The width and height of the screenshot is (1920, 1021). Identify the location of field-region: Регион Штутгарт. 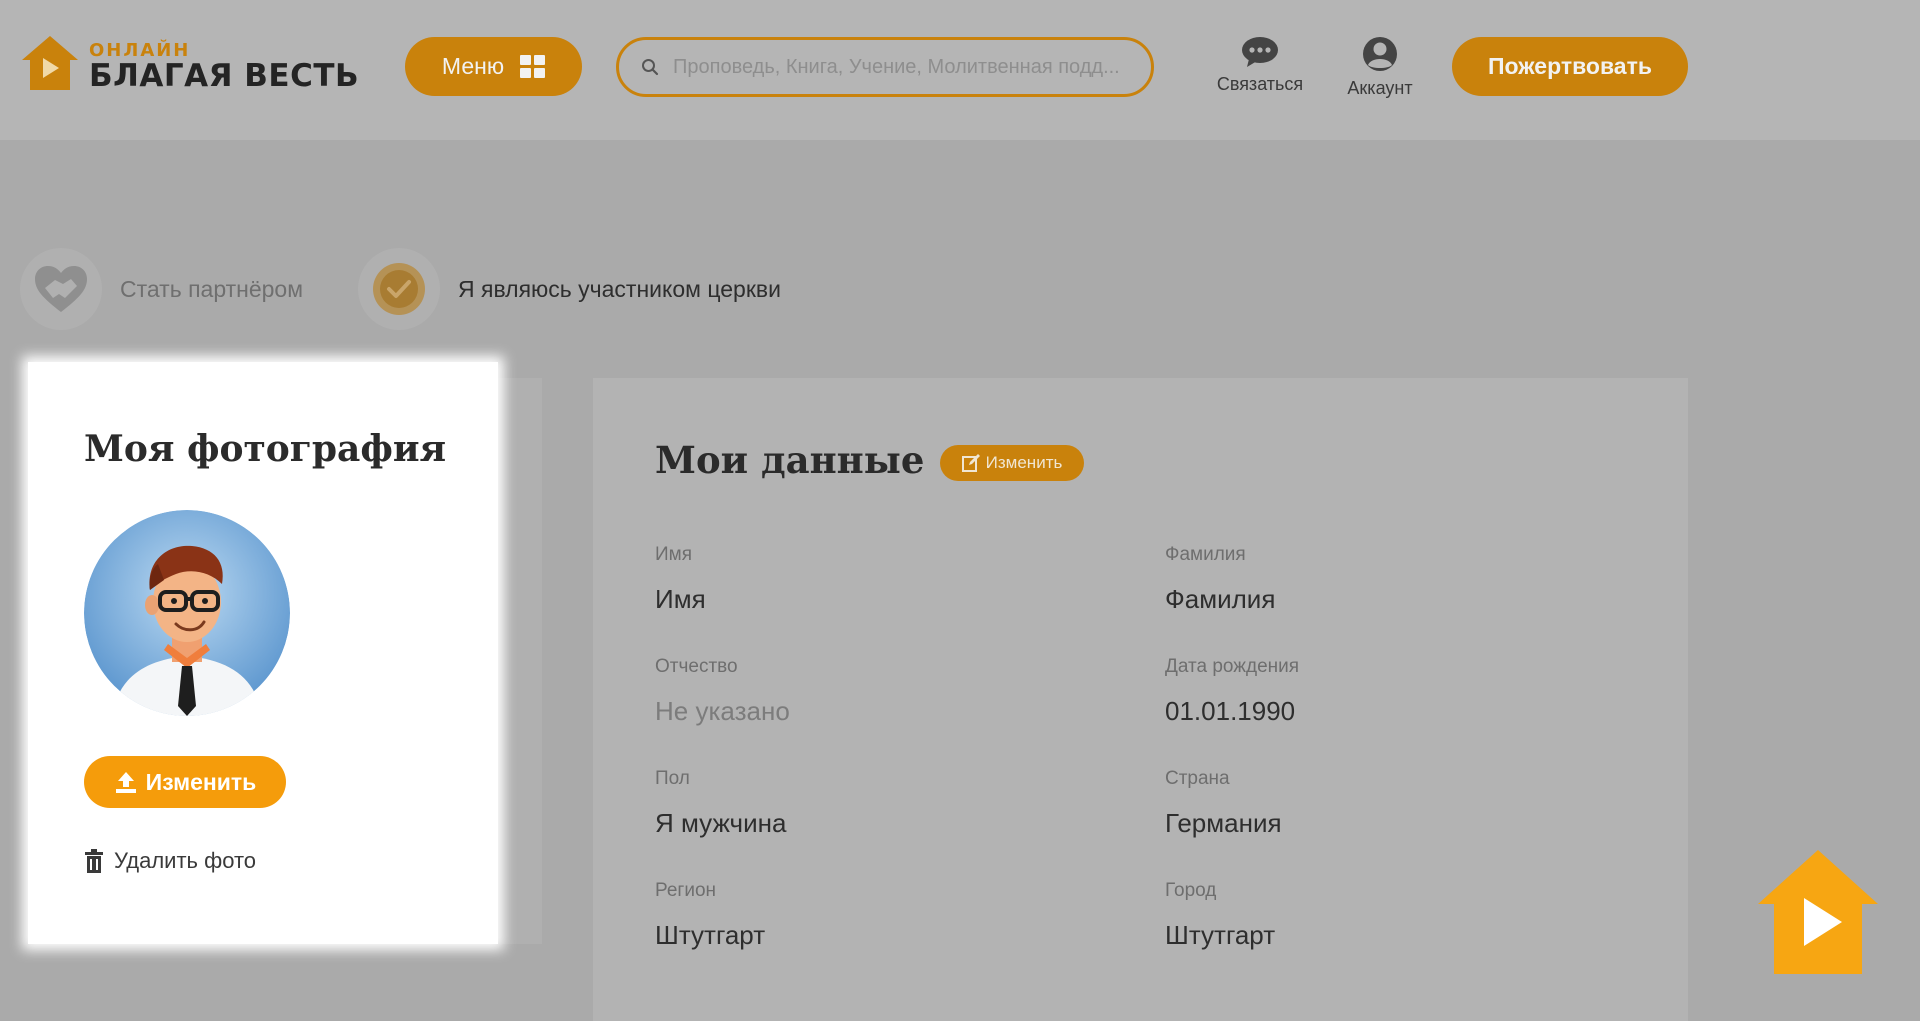
(875, 915).